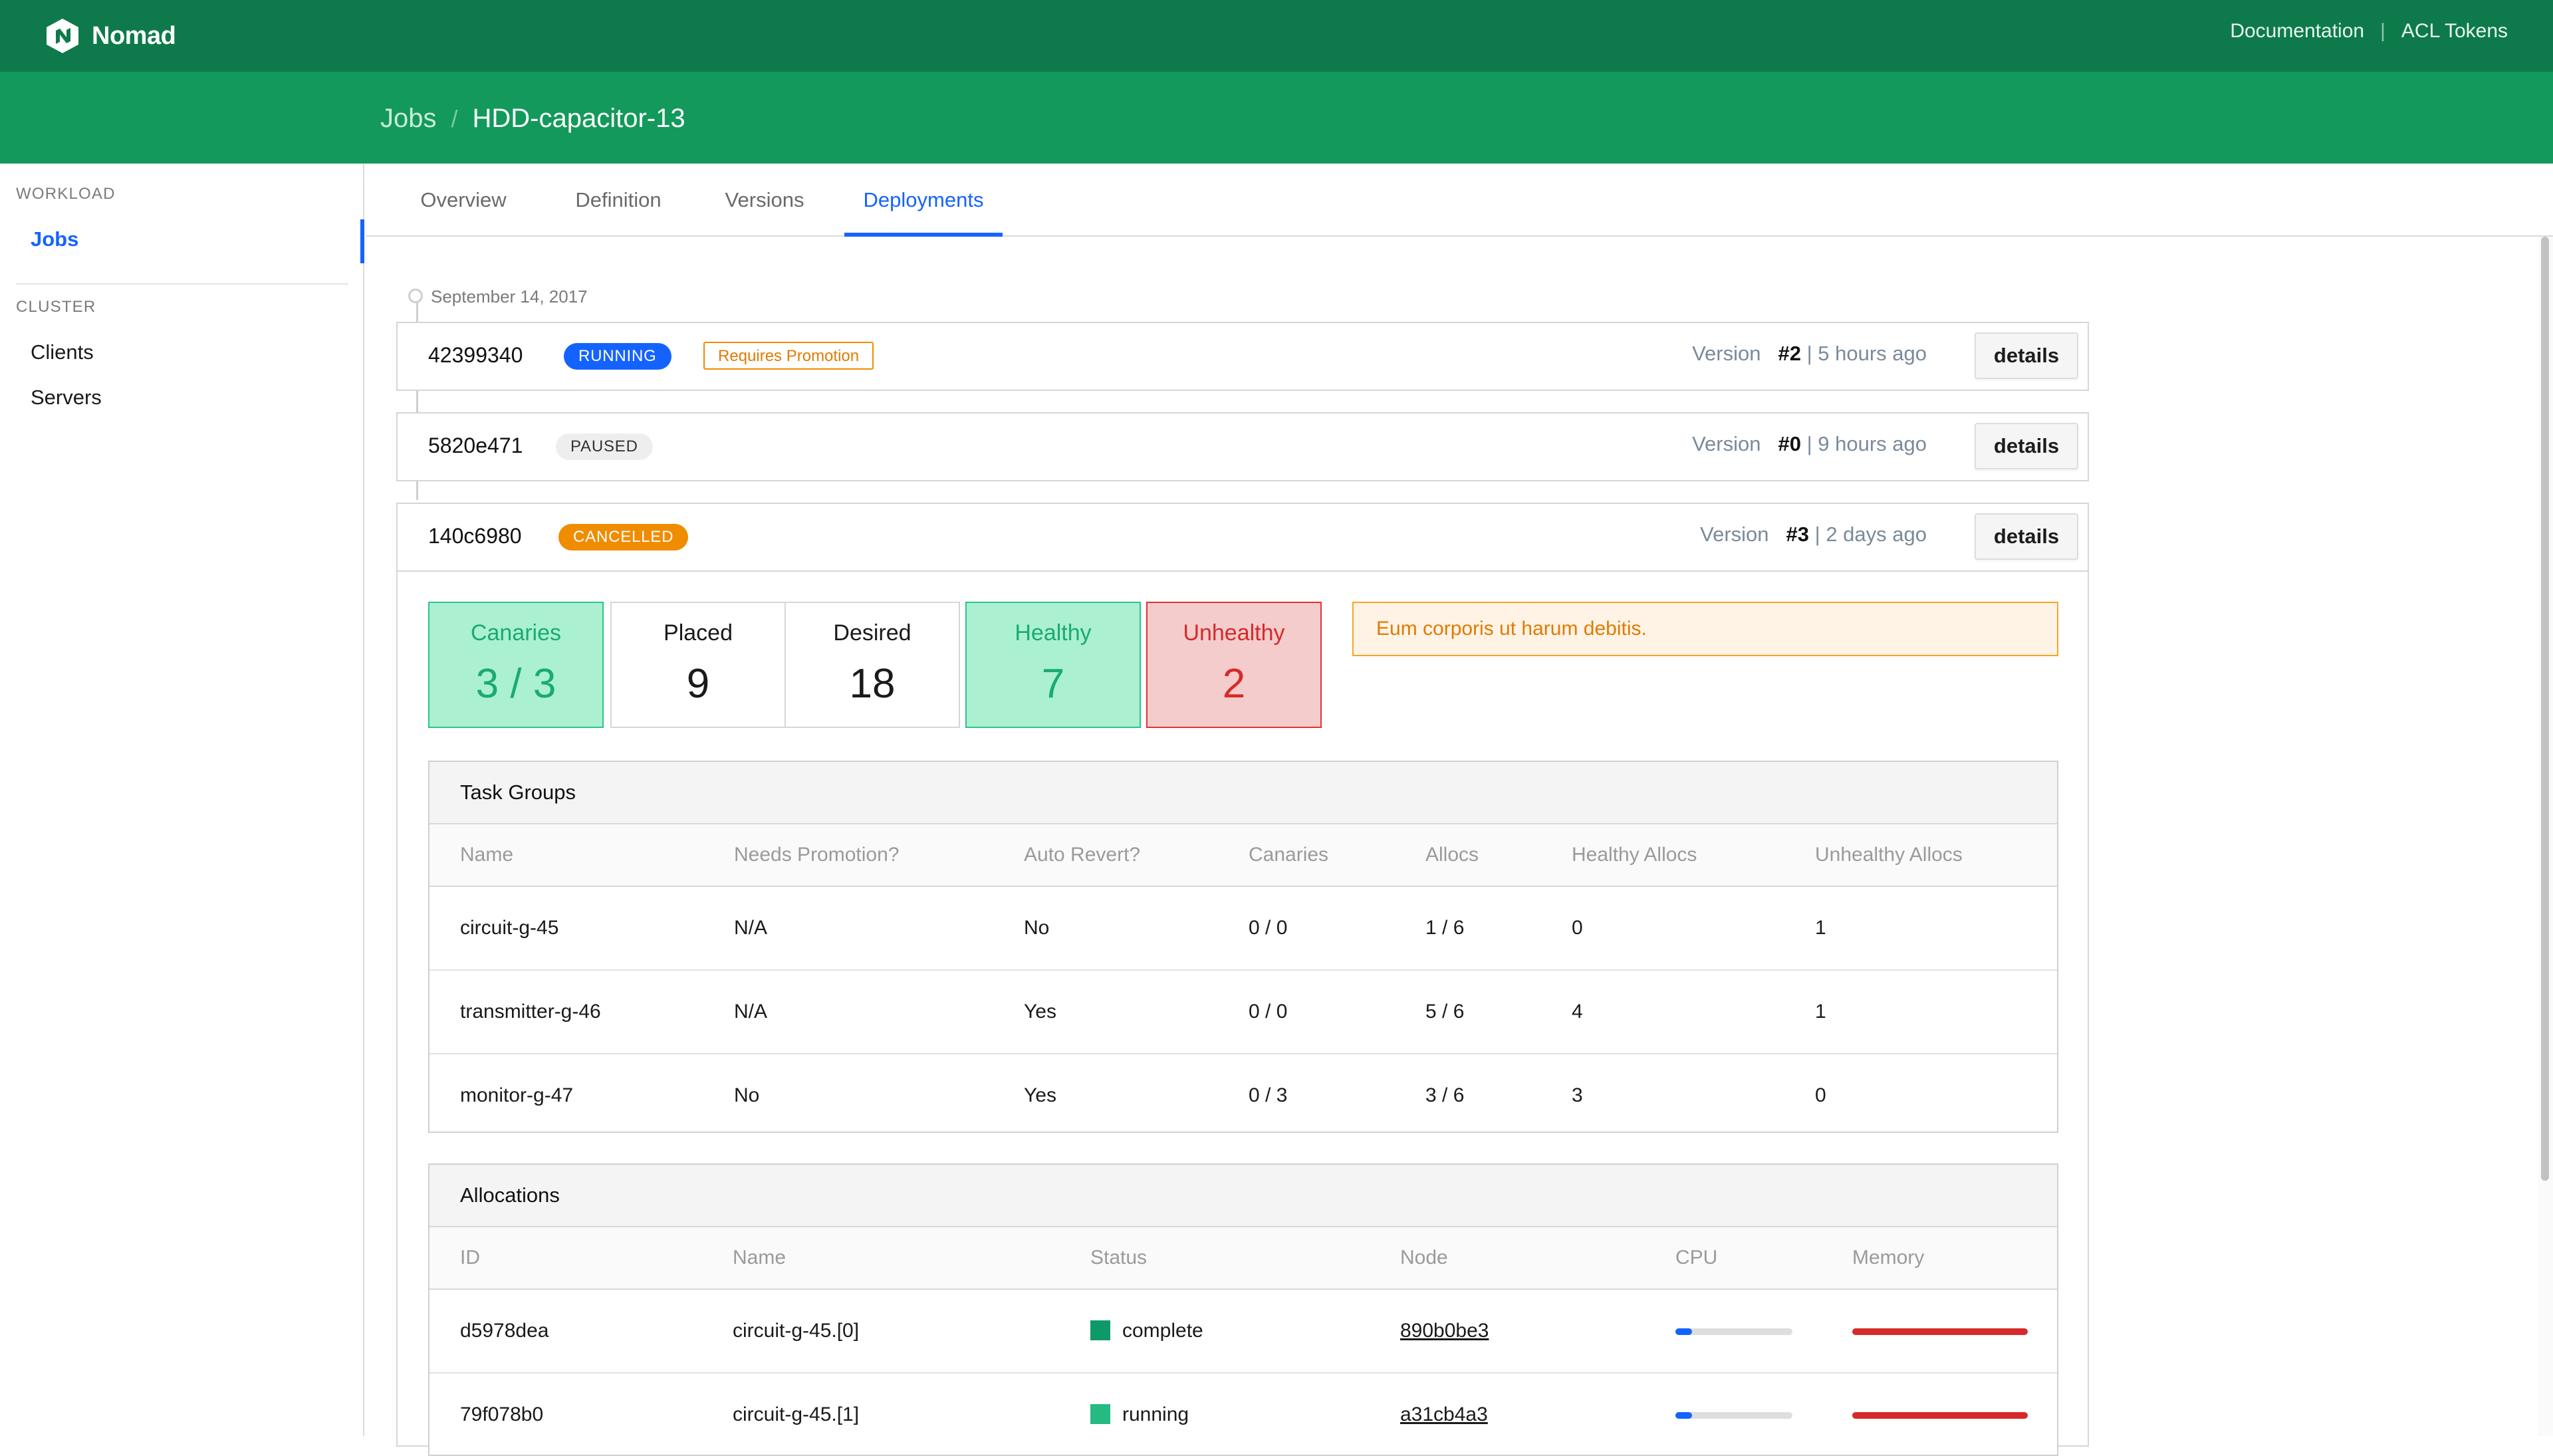 The image size is (2553, 1456). Describe the element at coordinates (1053, 684) in the screenshot. I see `metric-value: 7` at that location.